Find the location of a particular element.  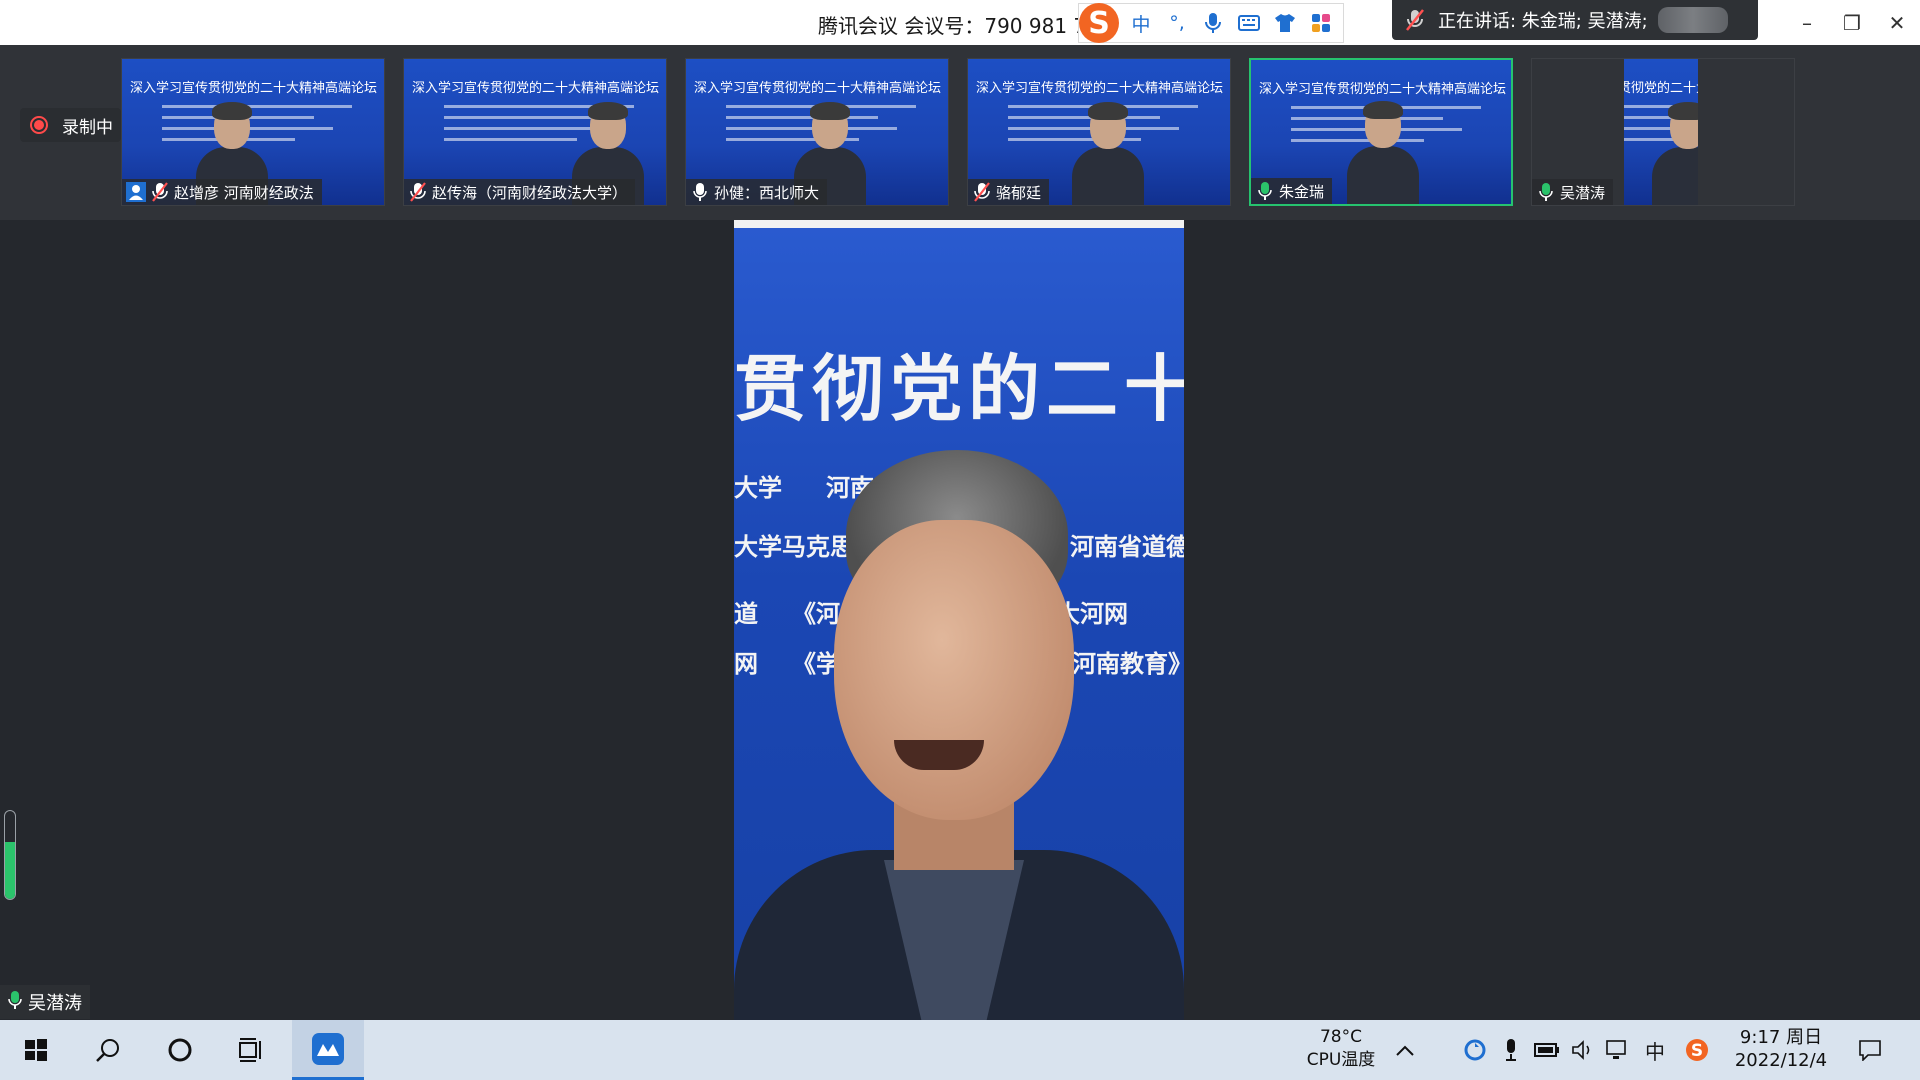

close-button: ✕ is located at coordinates (1897, 22).